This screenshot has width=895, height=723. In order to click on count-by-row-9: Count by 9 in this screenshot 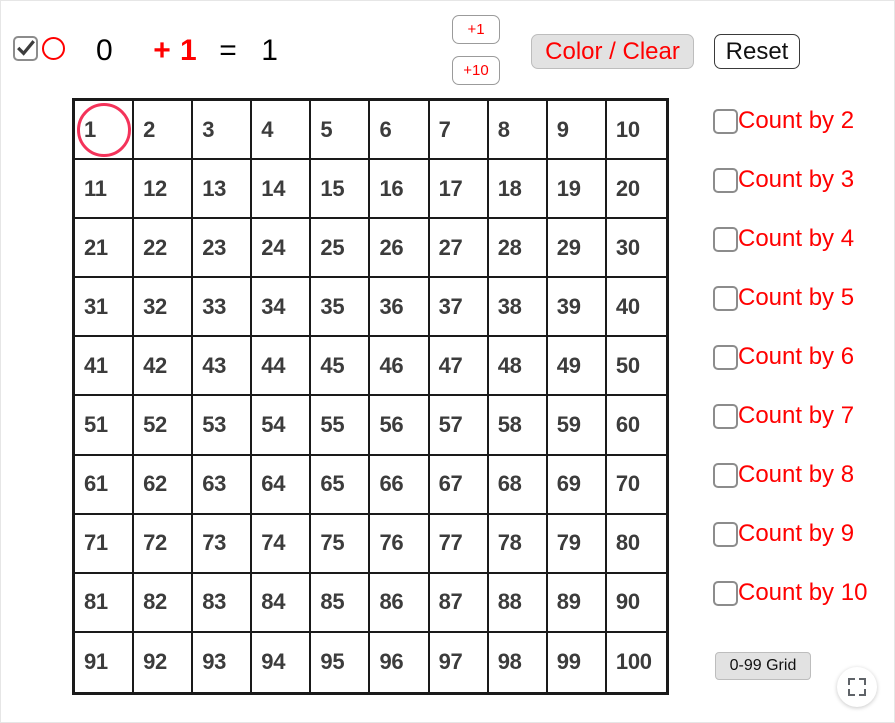, I will do `click(800, 549)`.